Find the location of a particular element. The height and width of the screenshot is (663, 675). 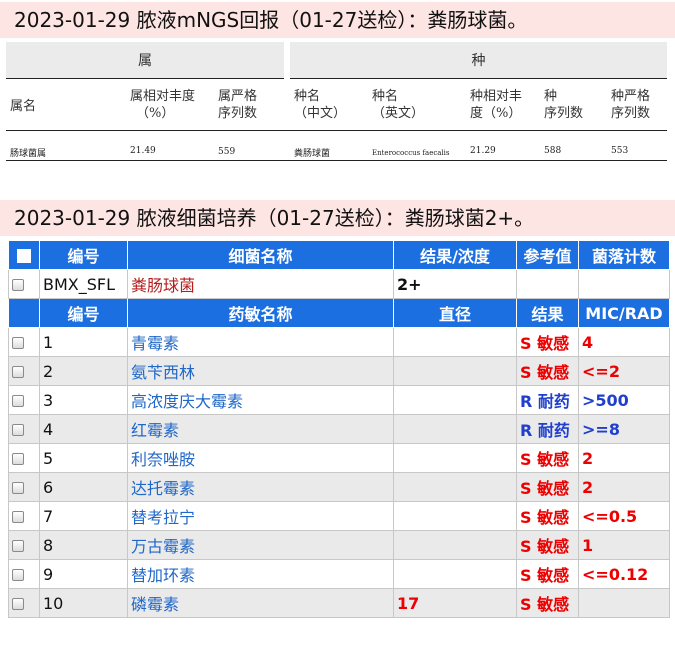

drug-row: 3 高浓度庆大霉素 R 耐药 >500 is located at coordinates (339, 400).